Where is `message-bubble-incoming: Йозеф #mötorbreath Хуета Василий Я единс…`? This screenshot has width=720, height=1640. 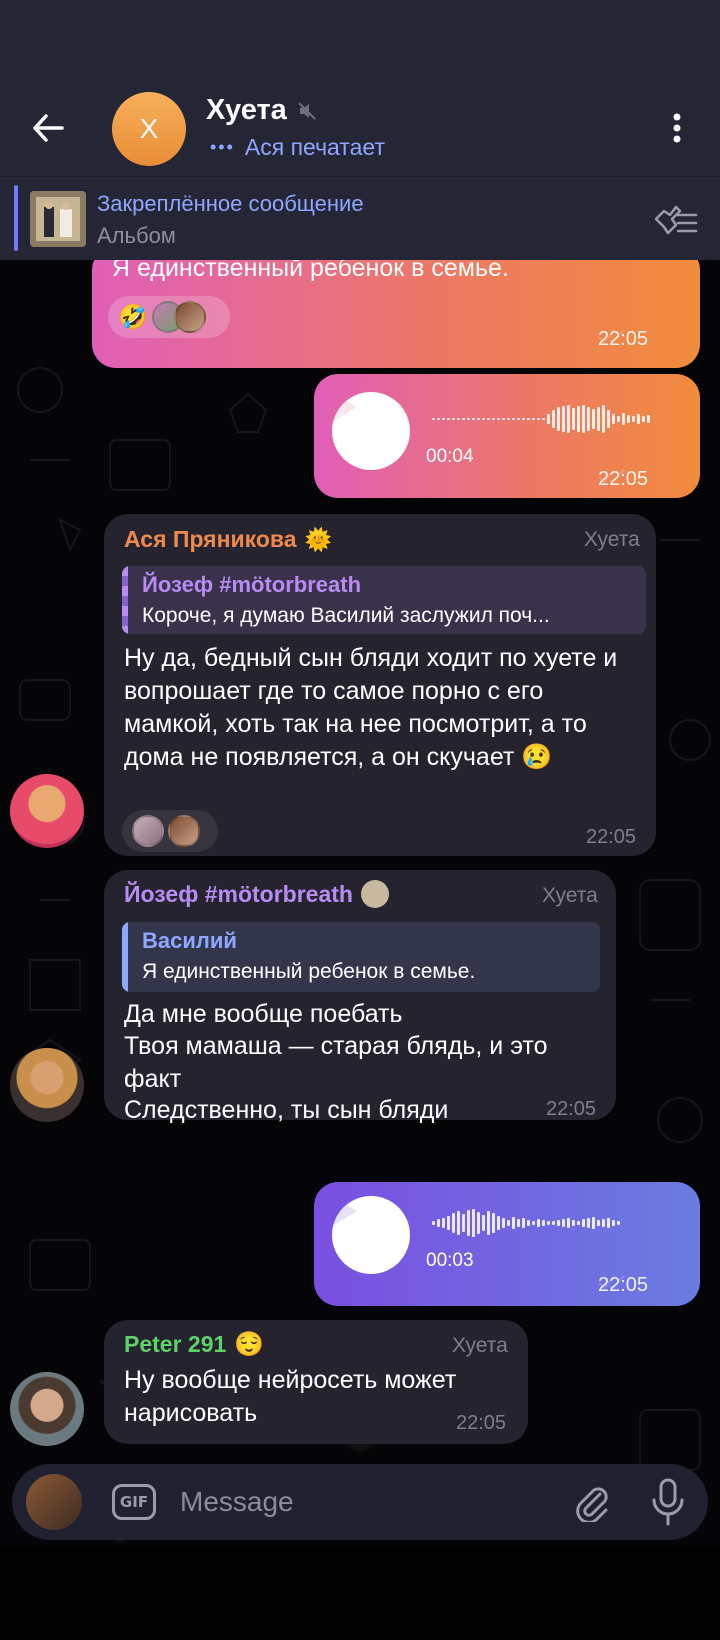 message-bubble-incoming: Йозеф #mötorbreath Хуета Василий Я единс… is located at coordinates (360, 997).